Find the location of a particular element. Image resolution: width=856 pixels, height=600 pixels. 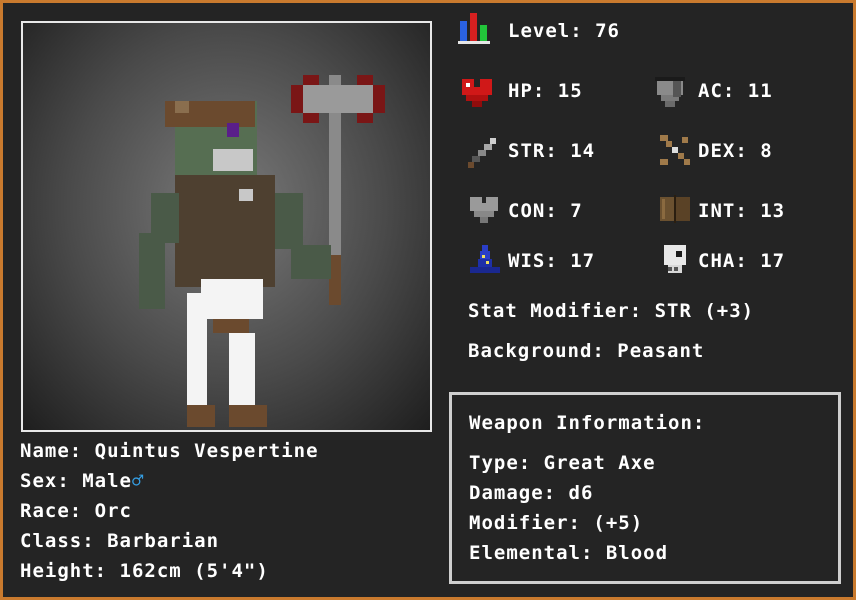

level-bars-icon is located at coordinates (474, 28).